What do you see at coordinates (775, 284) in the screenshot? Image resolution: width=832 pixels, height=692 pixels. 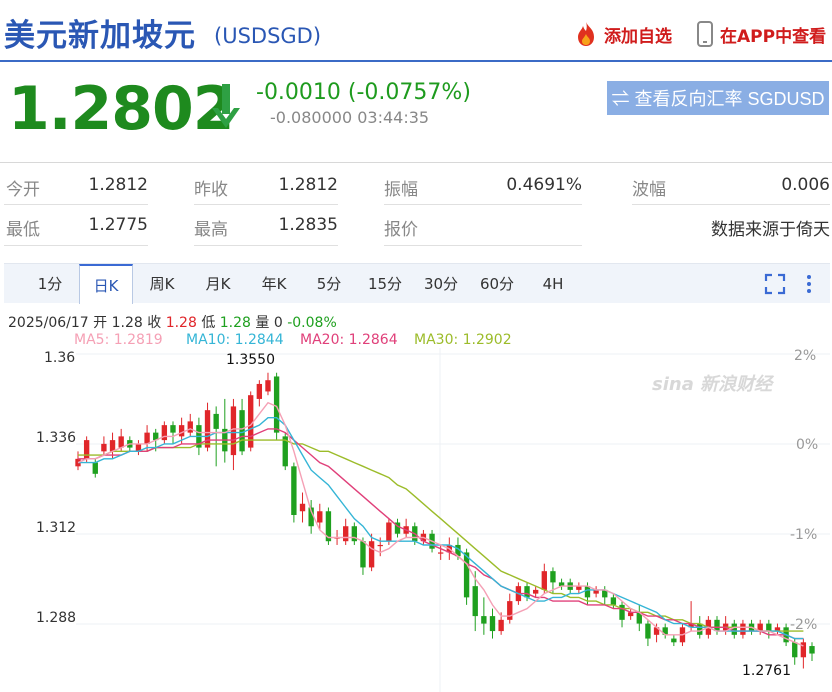 I see `fullscreen-icon` at bounding box center [775, 284].